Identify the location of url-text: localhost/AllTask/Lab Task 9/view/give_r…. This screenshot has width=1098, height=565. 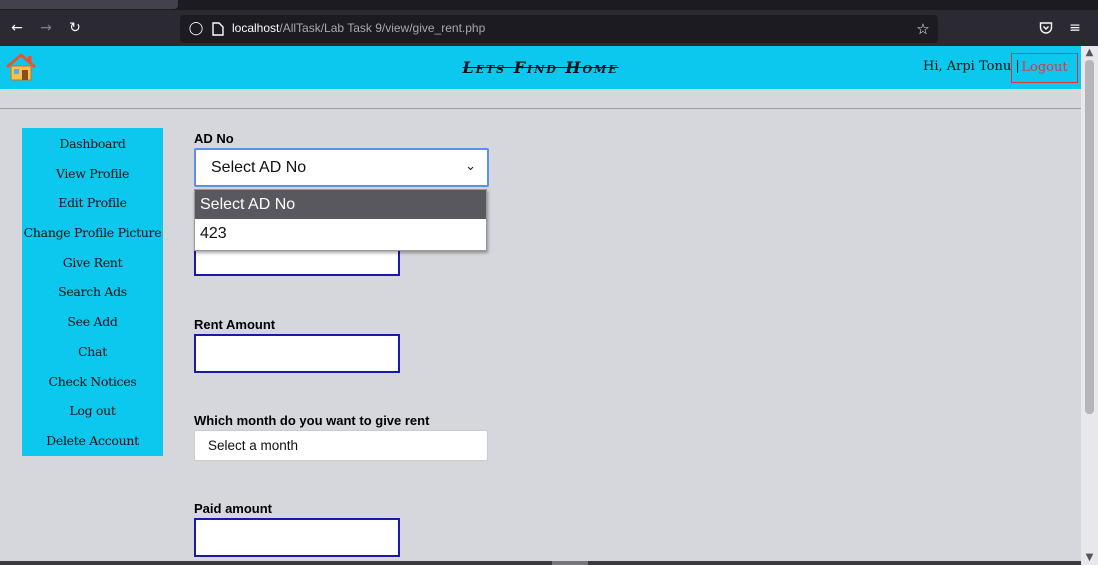
(358, 28).